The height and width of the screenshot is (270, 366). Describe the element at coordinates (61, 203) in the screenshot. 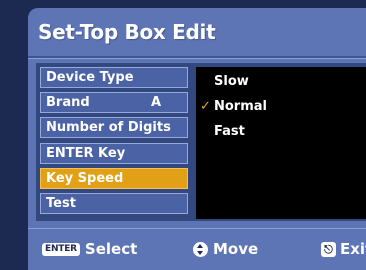

I see `menu-item-label: Test` at that location.